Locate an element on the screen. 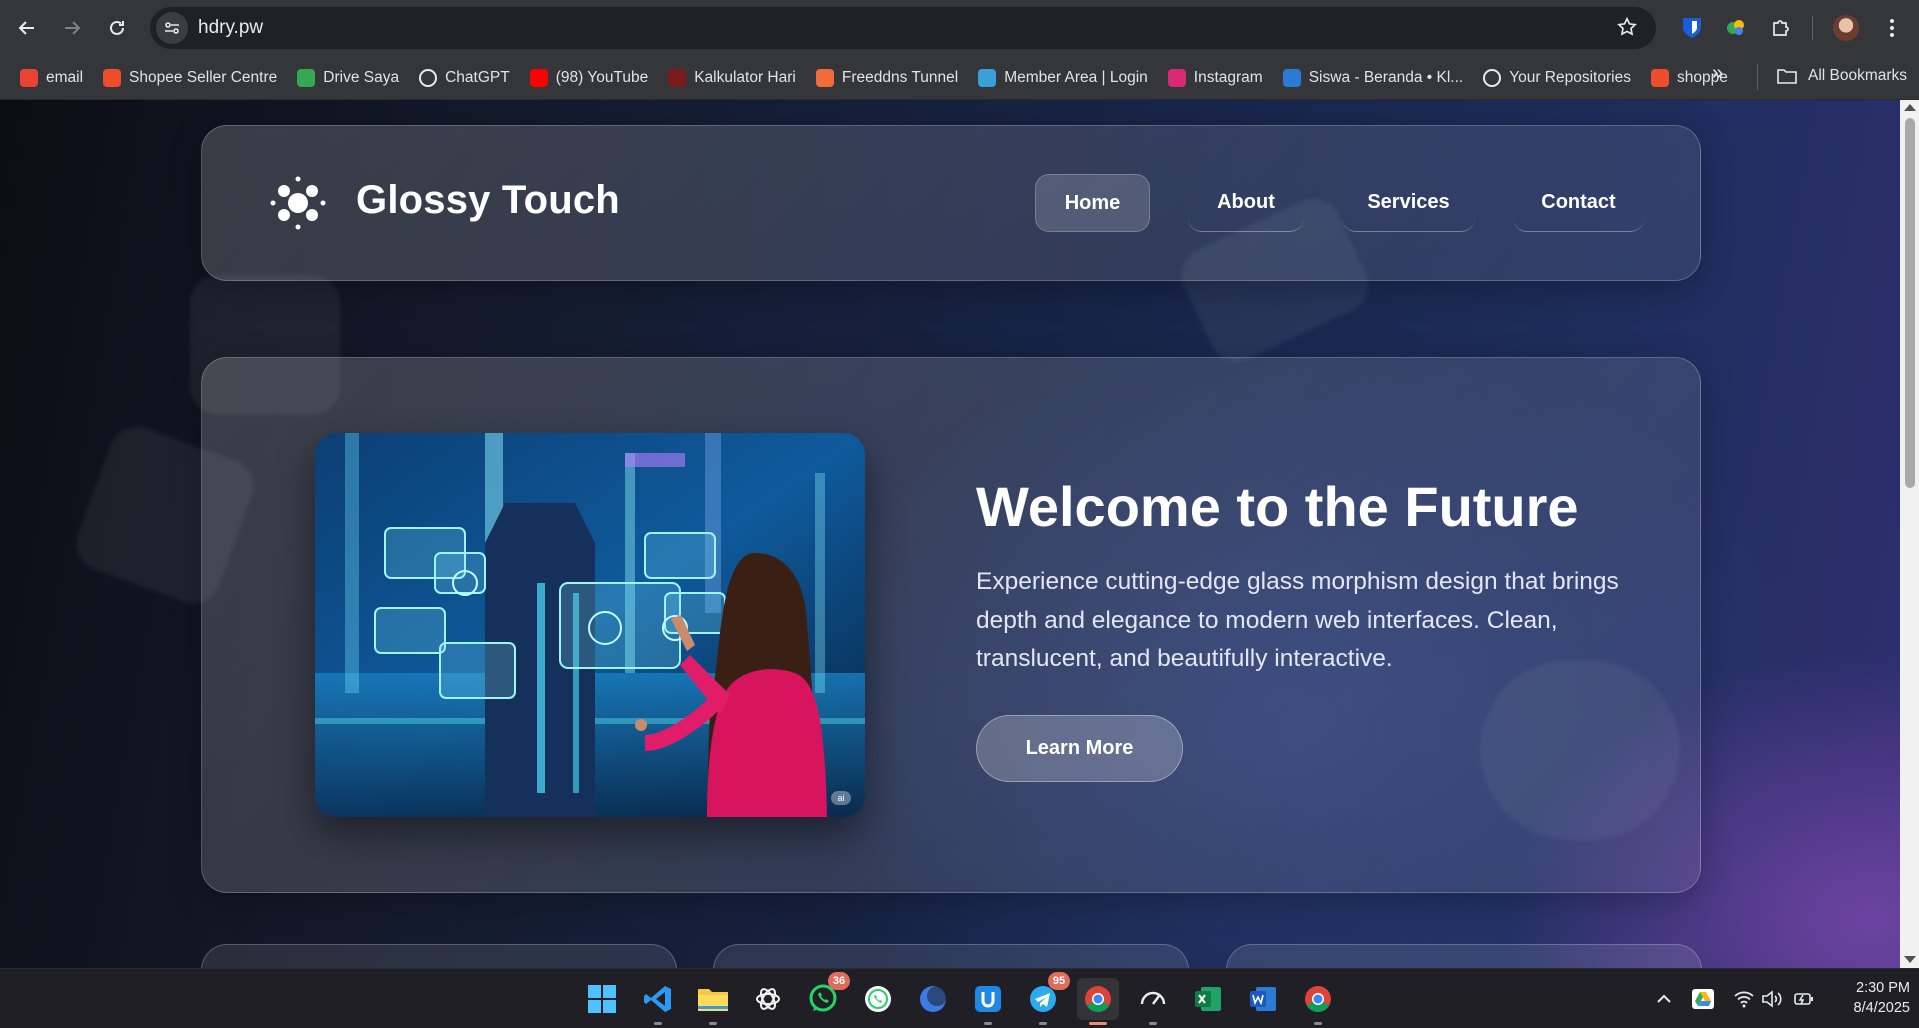  nav-about: About is located at coordinates (1246, 203).